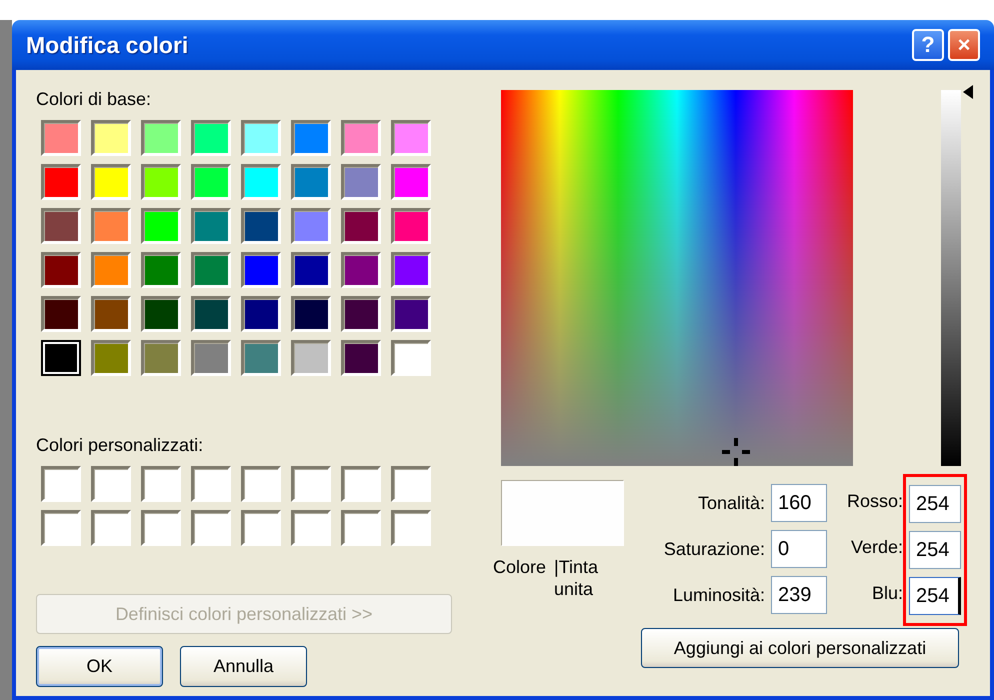 This screenshot has height=700, width=994. I want to click on field-label: Rosso:, so click(874, 501).